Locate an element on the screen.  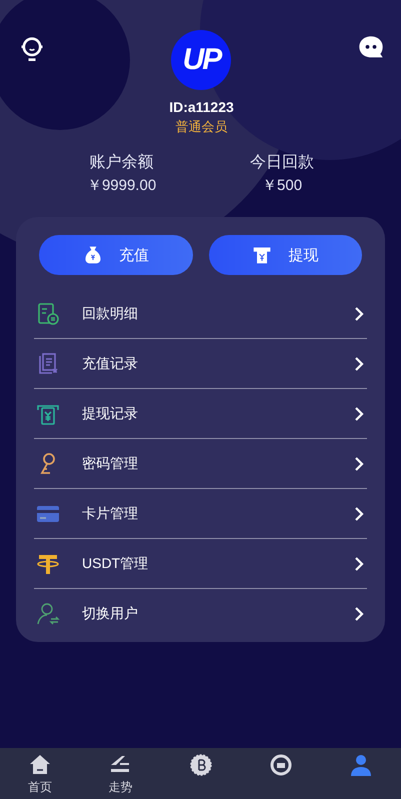
tab-item: 首页 is located at coordinates (40, 773).